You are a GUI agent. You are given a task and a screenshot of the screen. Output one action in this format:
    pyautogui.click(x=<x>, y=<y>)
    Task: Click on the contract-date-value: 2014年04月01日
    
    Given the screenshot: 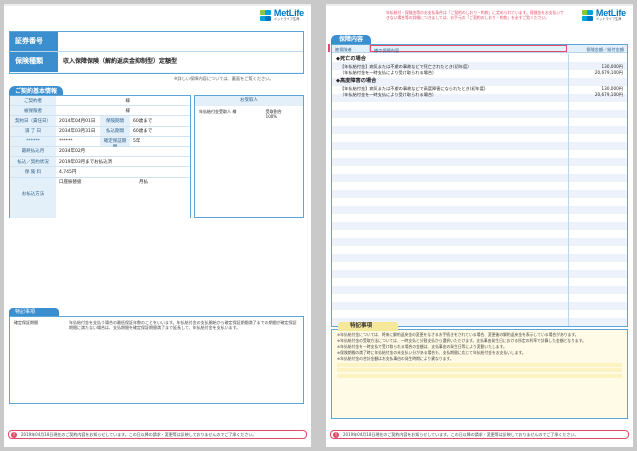 What is the action you would take?
    pyautogui.click(x=78, y=121)
    